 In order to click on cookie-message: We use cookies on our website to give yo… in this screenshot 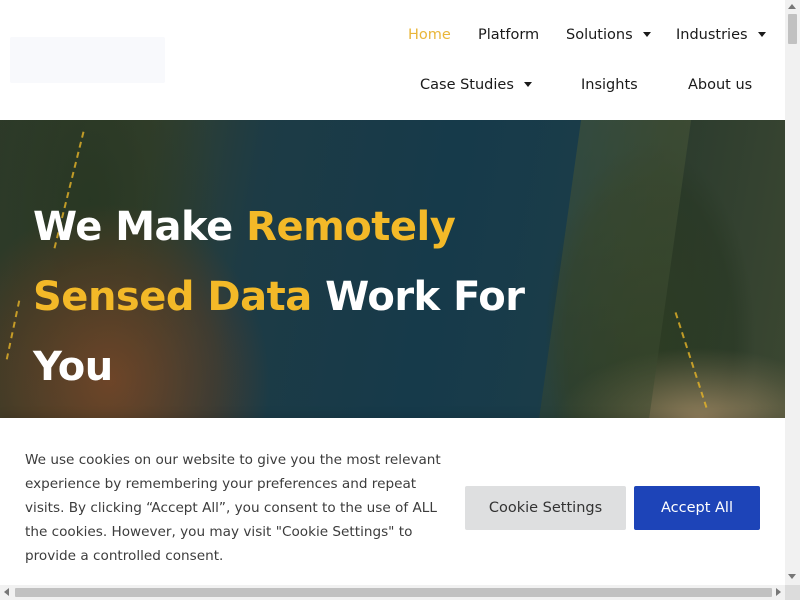, I will do `click(233, 508)`.